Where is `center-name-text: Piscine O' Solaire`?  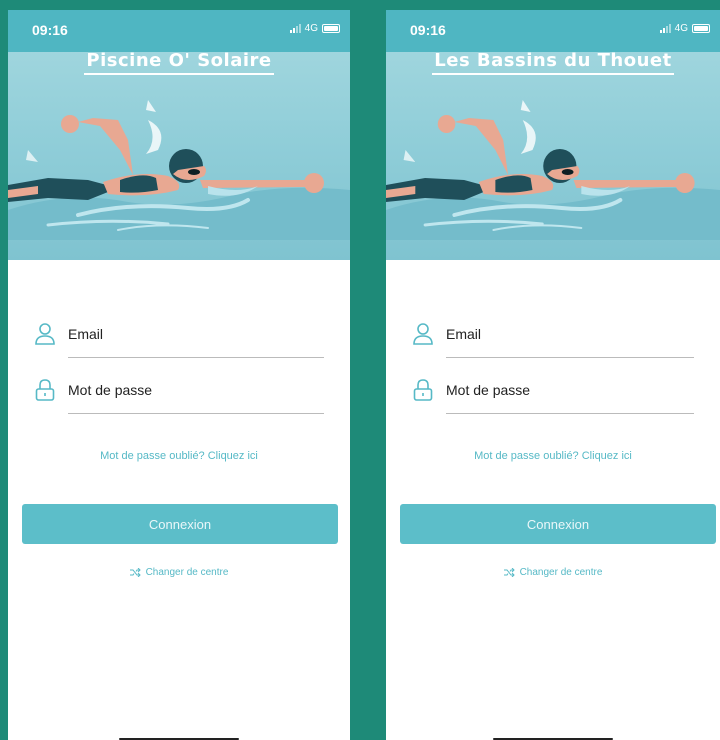 center-name-text: Piscine O' Solaire is located at coordinates (179, 62).